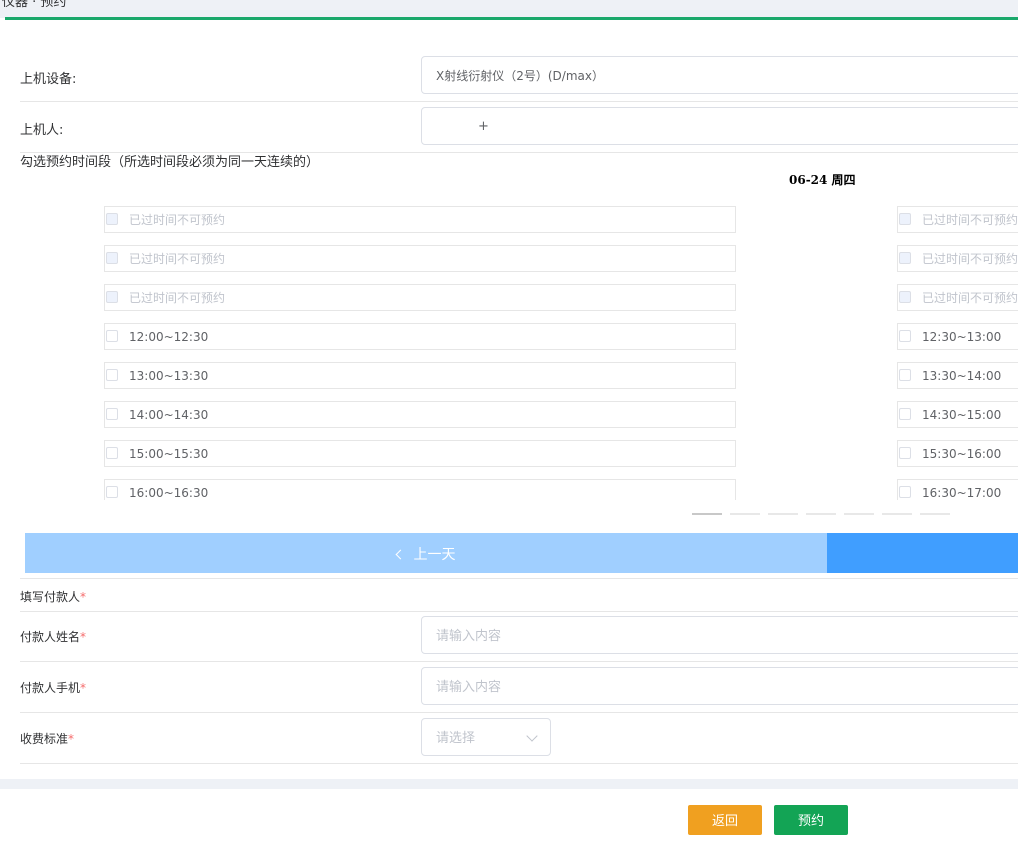 This screenshot has height=843, width=1018. I want to click on operator-label: 上机人:, so click(42, 130).